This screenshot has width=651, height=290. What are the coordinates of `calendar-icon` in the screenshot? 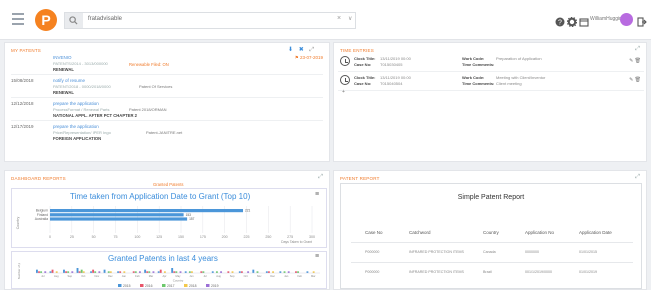 It's located at (584, 20).